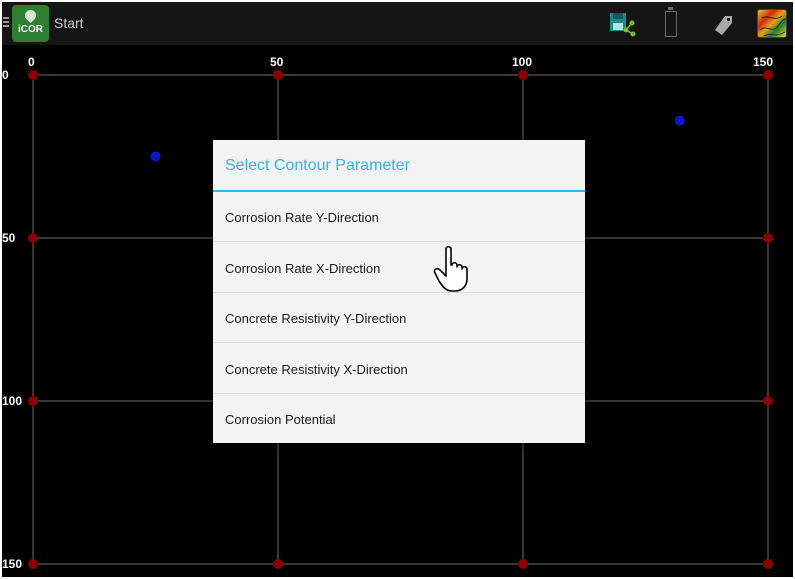  What do you see at coordinates (69, 23) in the screenshot?
I see `app-title: Start` at bounding box center [69, 23].